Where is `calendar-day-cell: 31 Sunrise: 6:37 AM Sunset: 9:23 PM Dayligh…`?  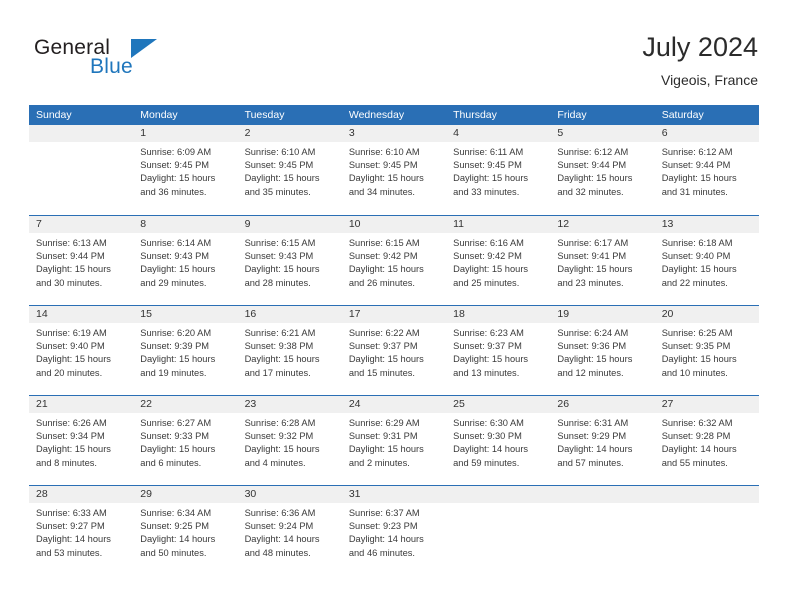 calendar-day-cell: 31 Sunrise: 6:37 AM Sunset: 9:23 PM Dayligh… is located at coordinates (394, 530).